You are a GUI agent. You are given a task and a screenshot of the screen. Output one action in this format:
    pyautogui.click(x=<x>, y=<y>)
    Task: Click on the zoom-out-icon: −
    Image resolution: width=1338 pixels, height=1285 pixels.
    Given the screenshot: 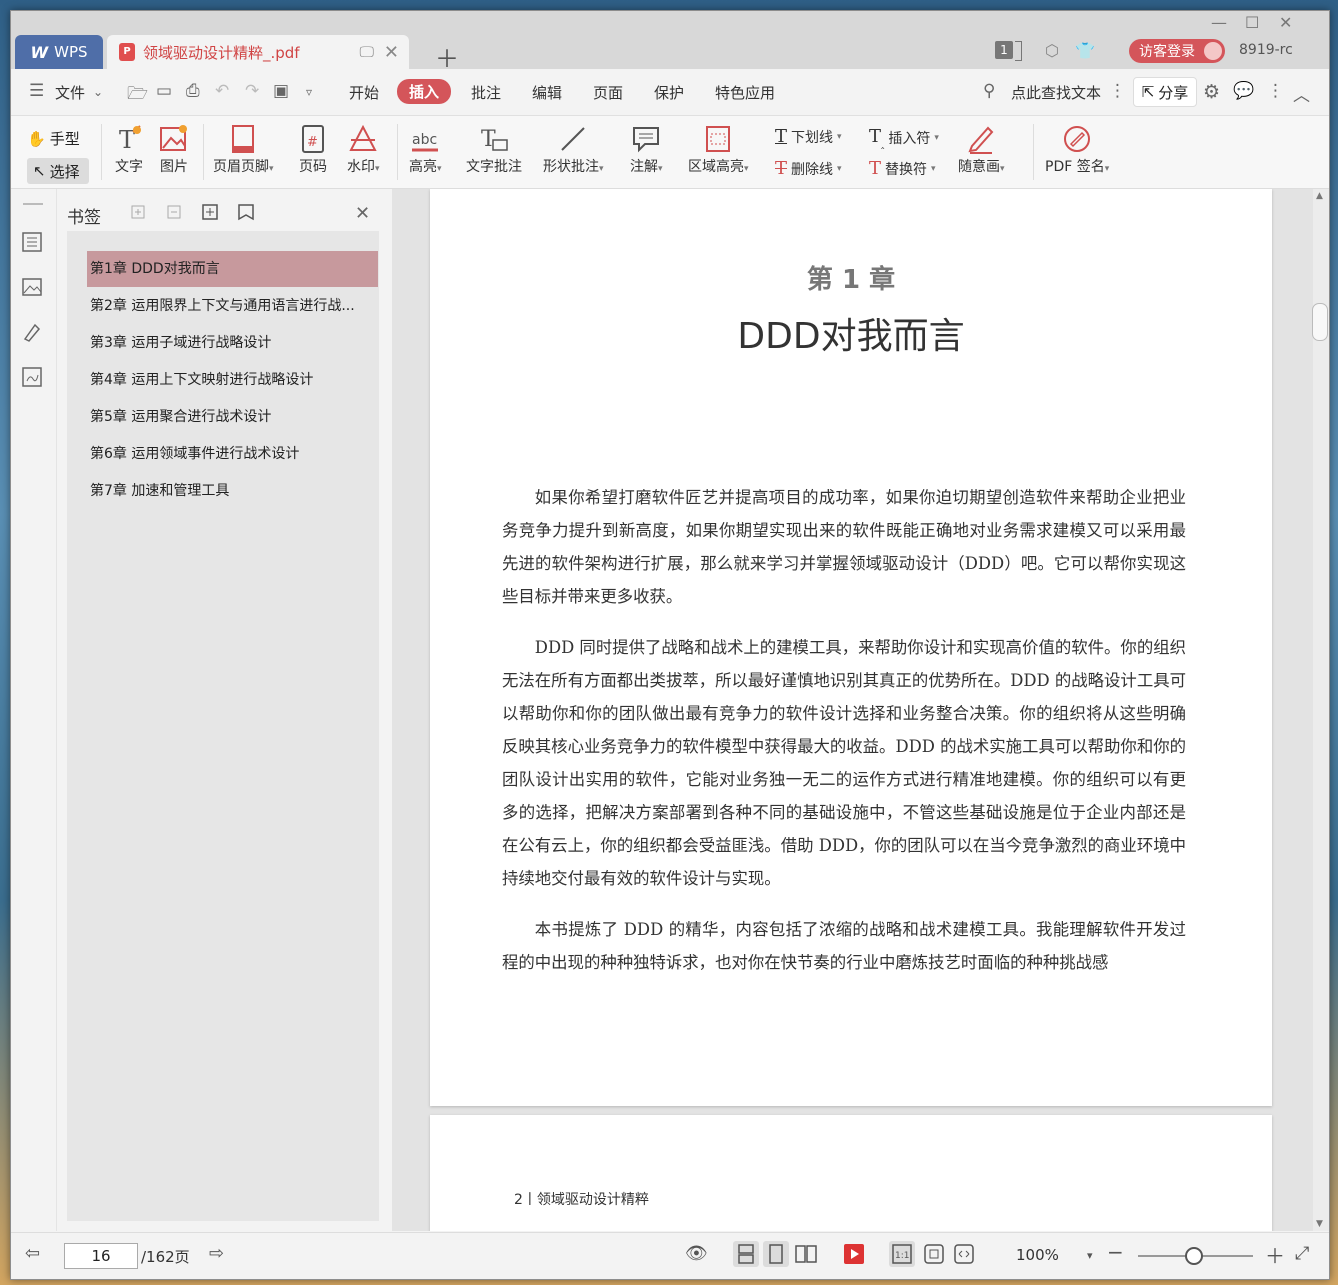 What is the action you would take?
    pyautogui.click(x=1115, y=1252)
    